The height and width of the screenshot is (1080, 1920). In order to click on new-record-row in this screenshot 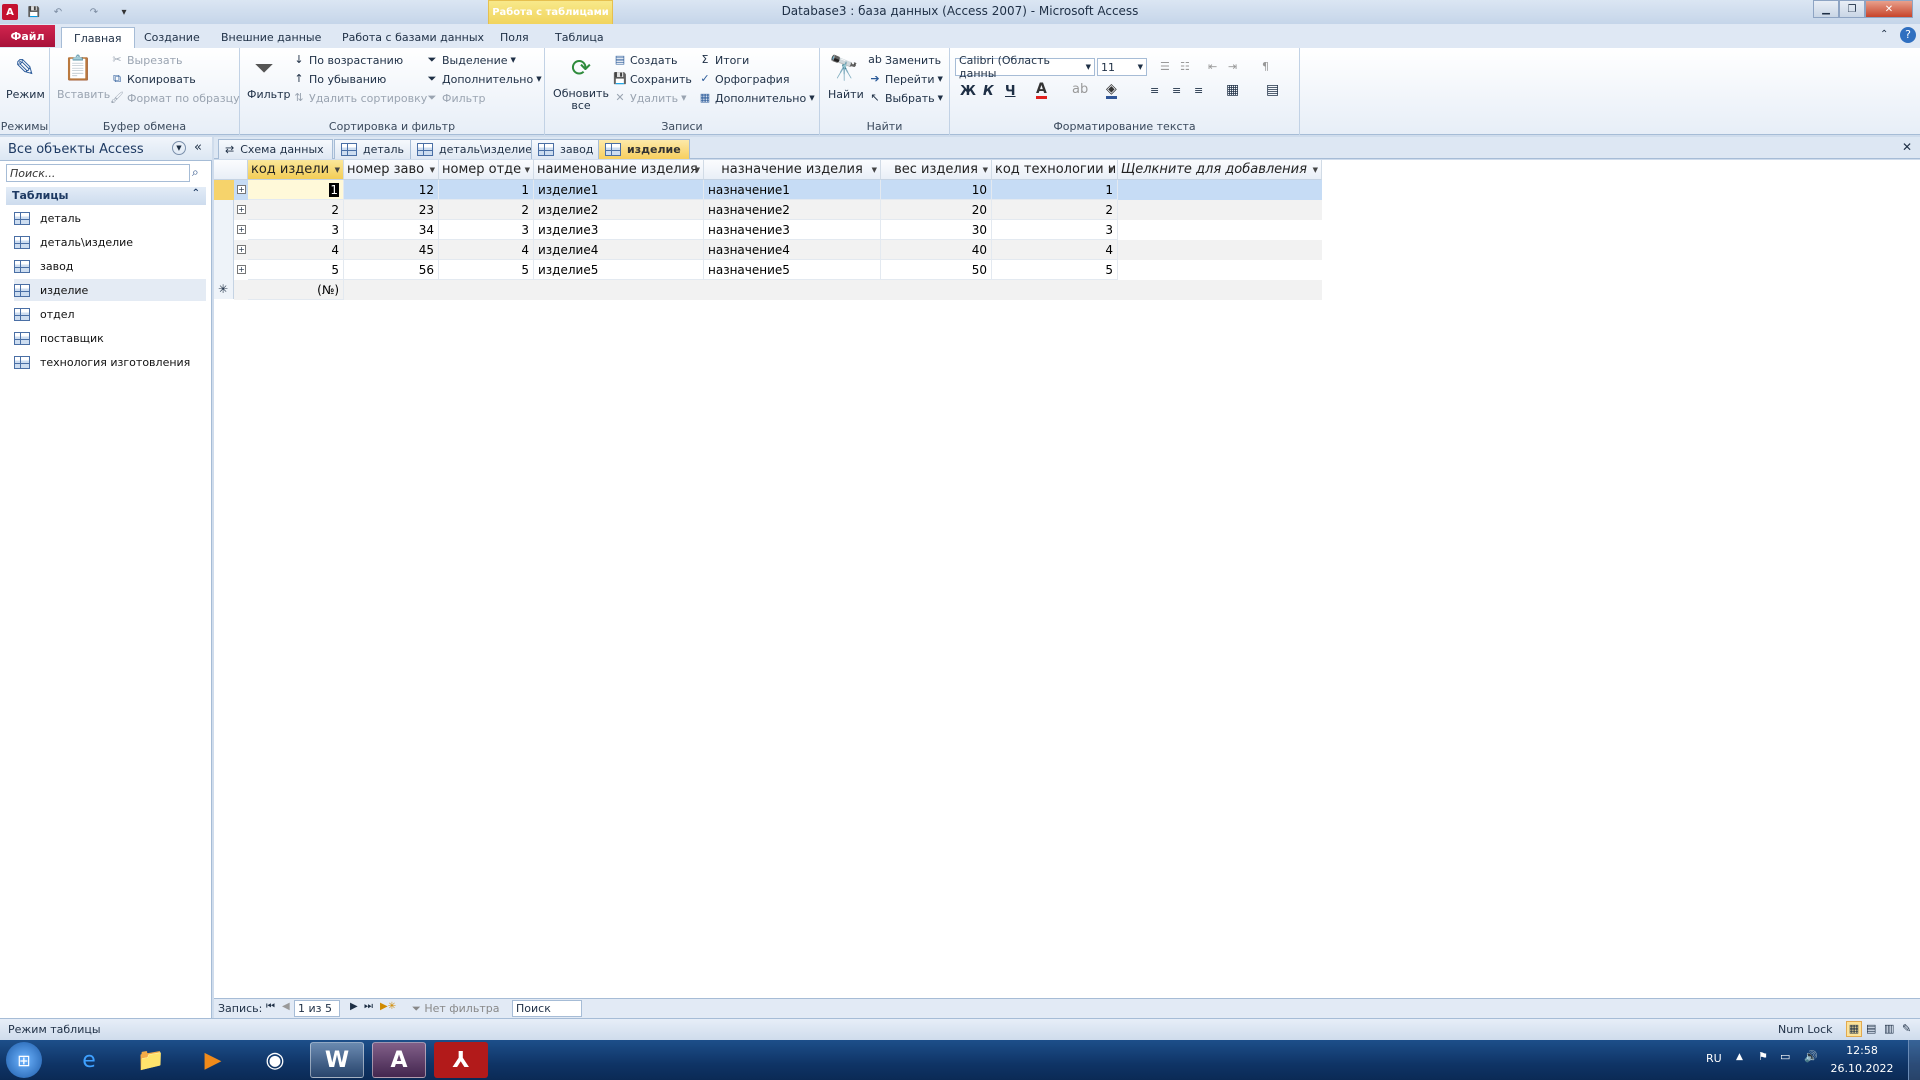, I will do `click(778, 290)`.